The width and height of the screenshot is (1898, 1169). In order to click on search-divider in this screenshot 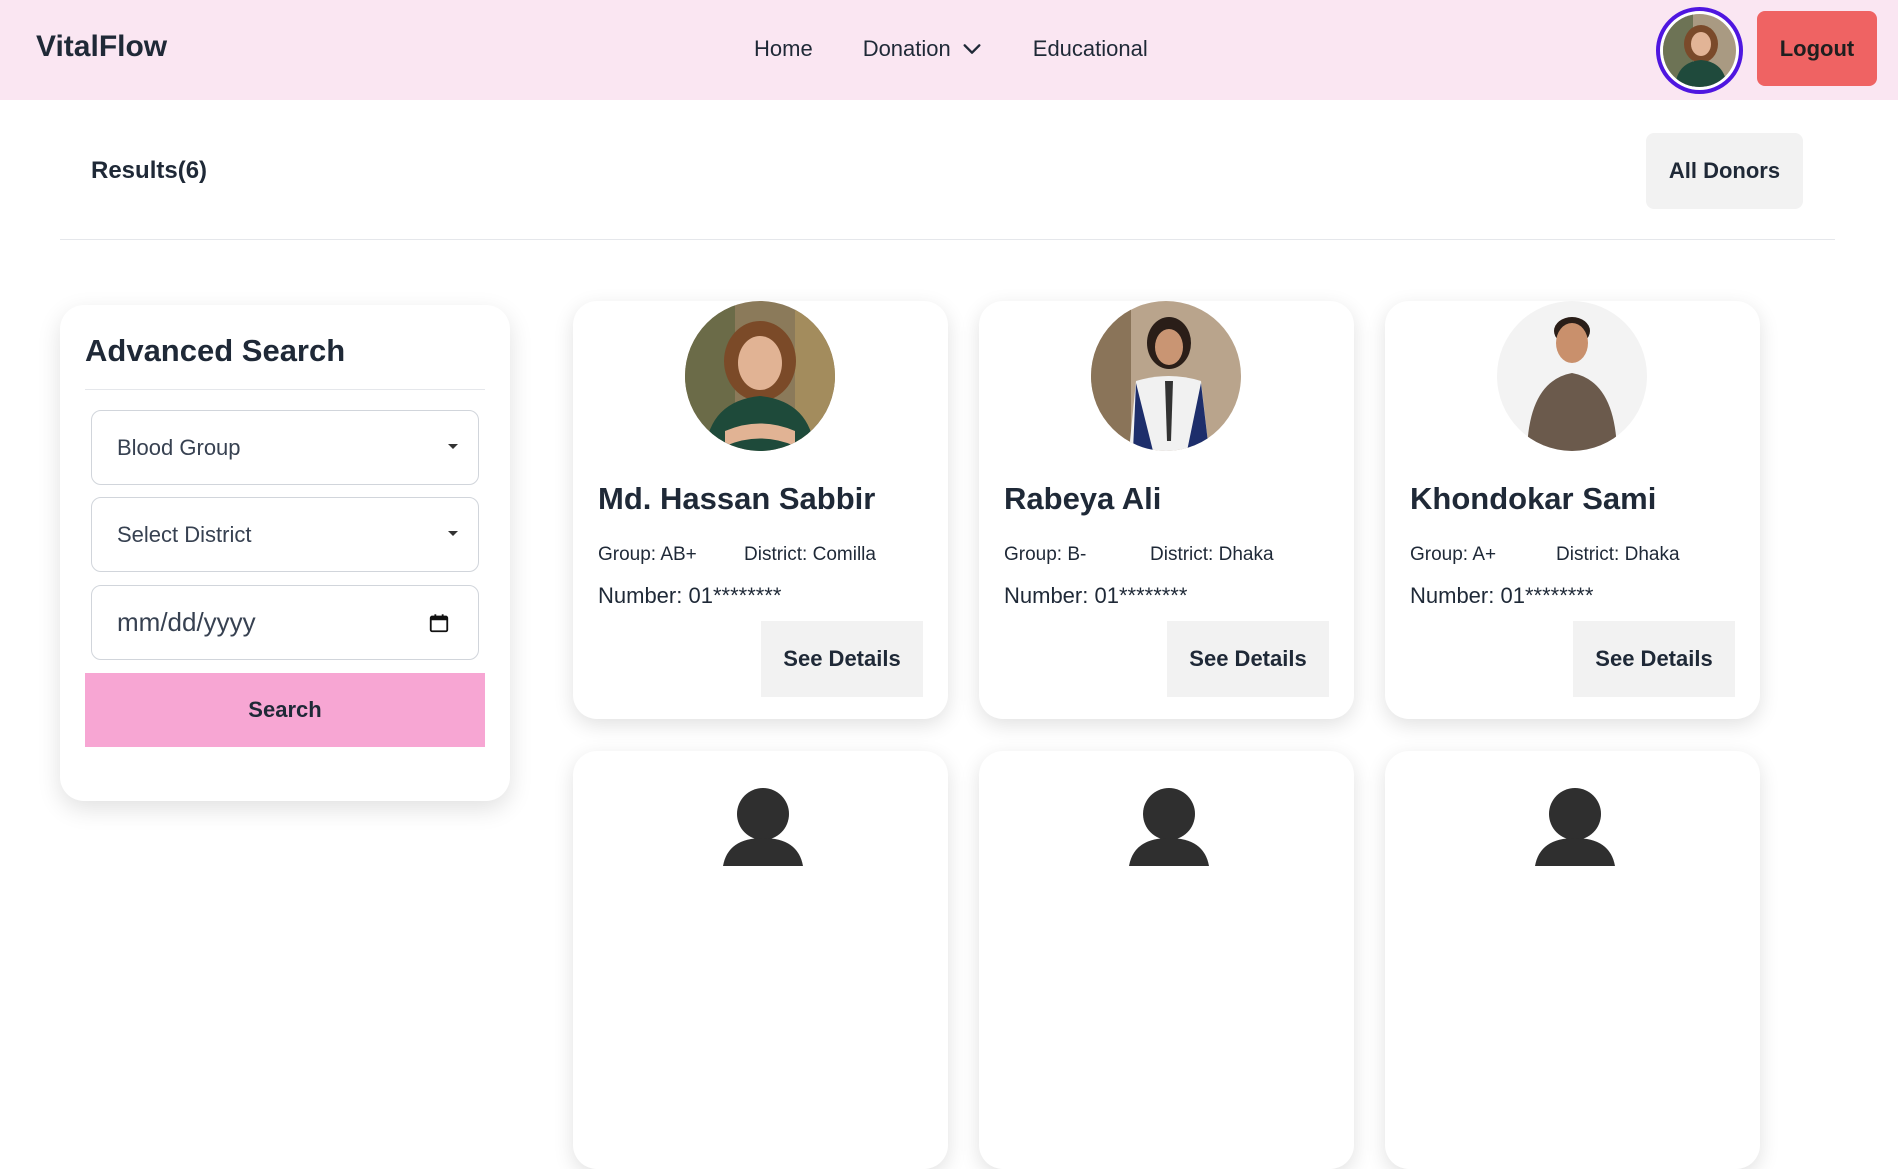, I will do `click(285, 389)`.